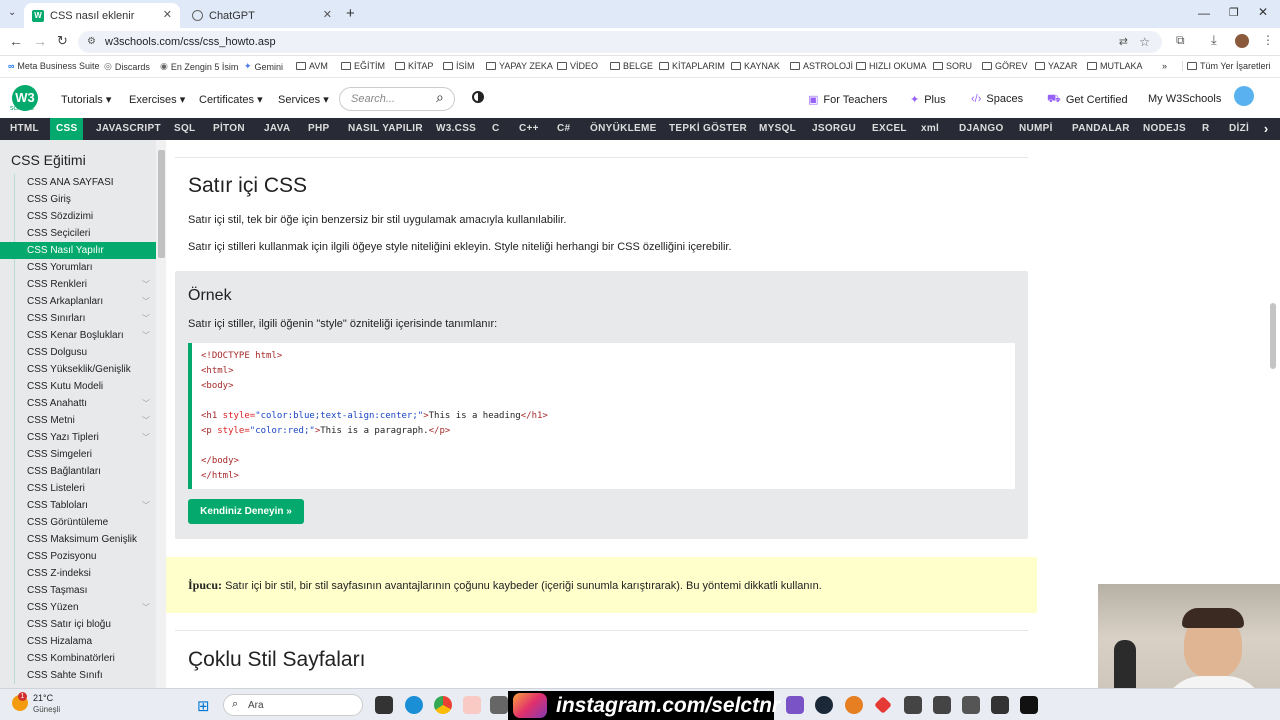 This screenshot has height=720, width=1280. What do you see at coordinates (85, 641) in the screenshot?
I see `sidebar-item: CSS Hizalama` at bounding box center [85, 641].